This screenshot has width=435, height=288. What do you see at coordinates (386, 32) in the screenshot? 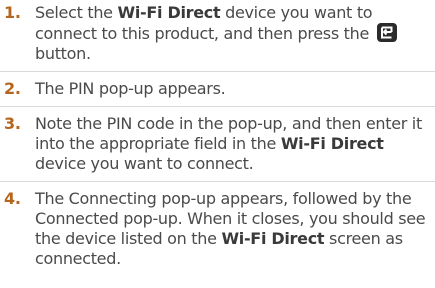
I see `enter-button-icon` at bounding box center [386, 32].